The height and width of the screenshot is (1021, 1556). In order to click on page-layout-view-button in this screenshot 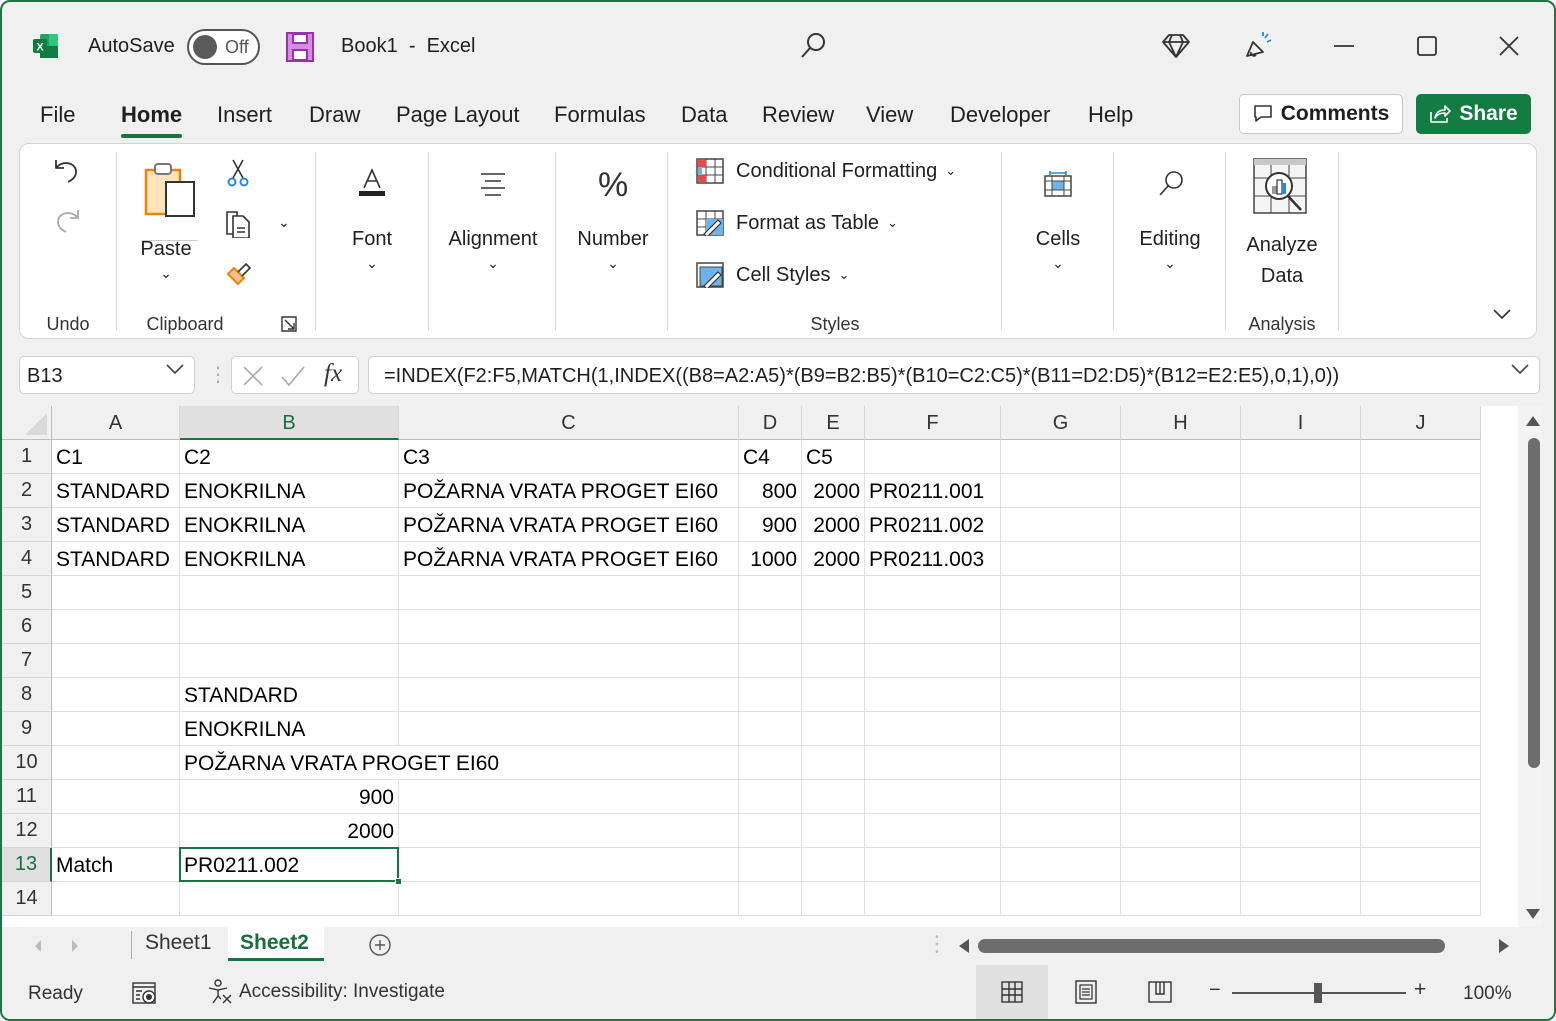, I will do `click(1086, 992)`.